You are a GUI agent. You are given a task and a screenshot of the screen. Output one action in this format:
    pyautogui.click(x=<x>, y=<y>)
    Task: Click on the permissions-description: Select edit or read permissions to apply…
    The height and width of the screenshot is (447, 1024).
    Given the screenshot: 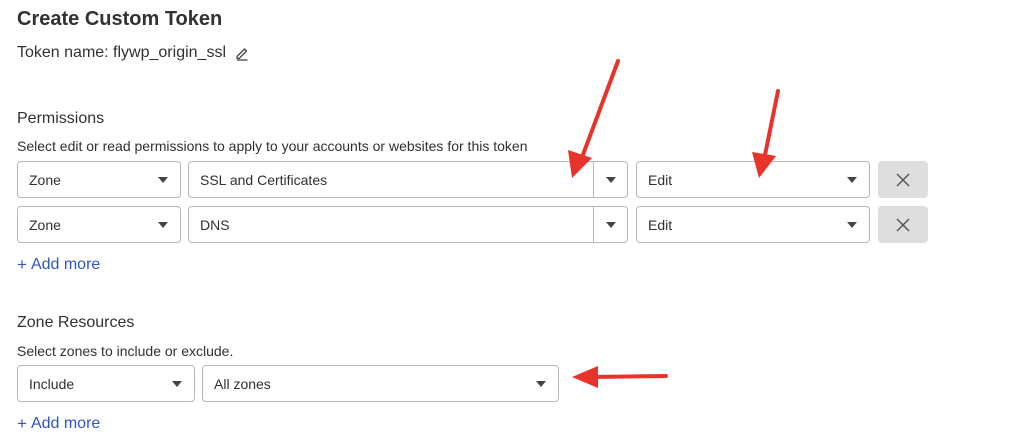 What is the action you would take?
    pyautogui.click(x=272, y=146)
    